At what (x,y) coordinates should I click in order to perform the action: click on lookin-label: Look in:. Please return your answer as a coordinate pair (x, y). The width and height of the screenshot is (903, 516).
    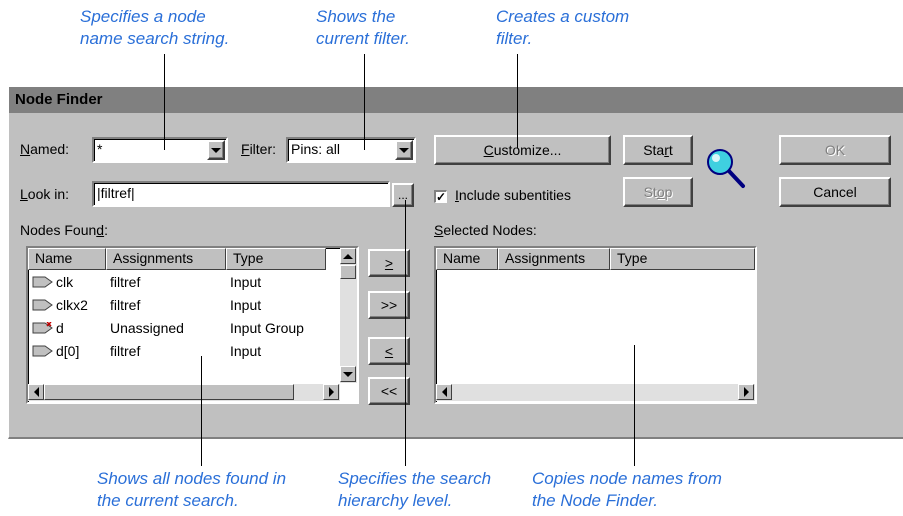
    Looking at the image, I should click on (44, 194).